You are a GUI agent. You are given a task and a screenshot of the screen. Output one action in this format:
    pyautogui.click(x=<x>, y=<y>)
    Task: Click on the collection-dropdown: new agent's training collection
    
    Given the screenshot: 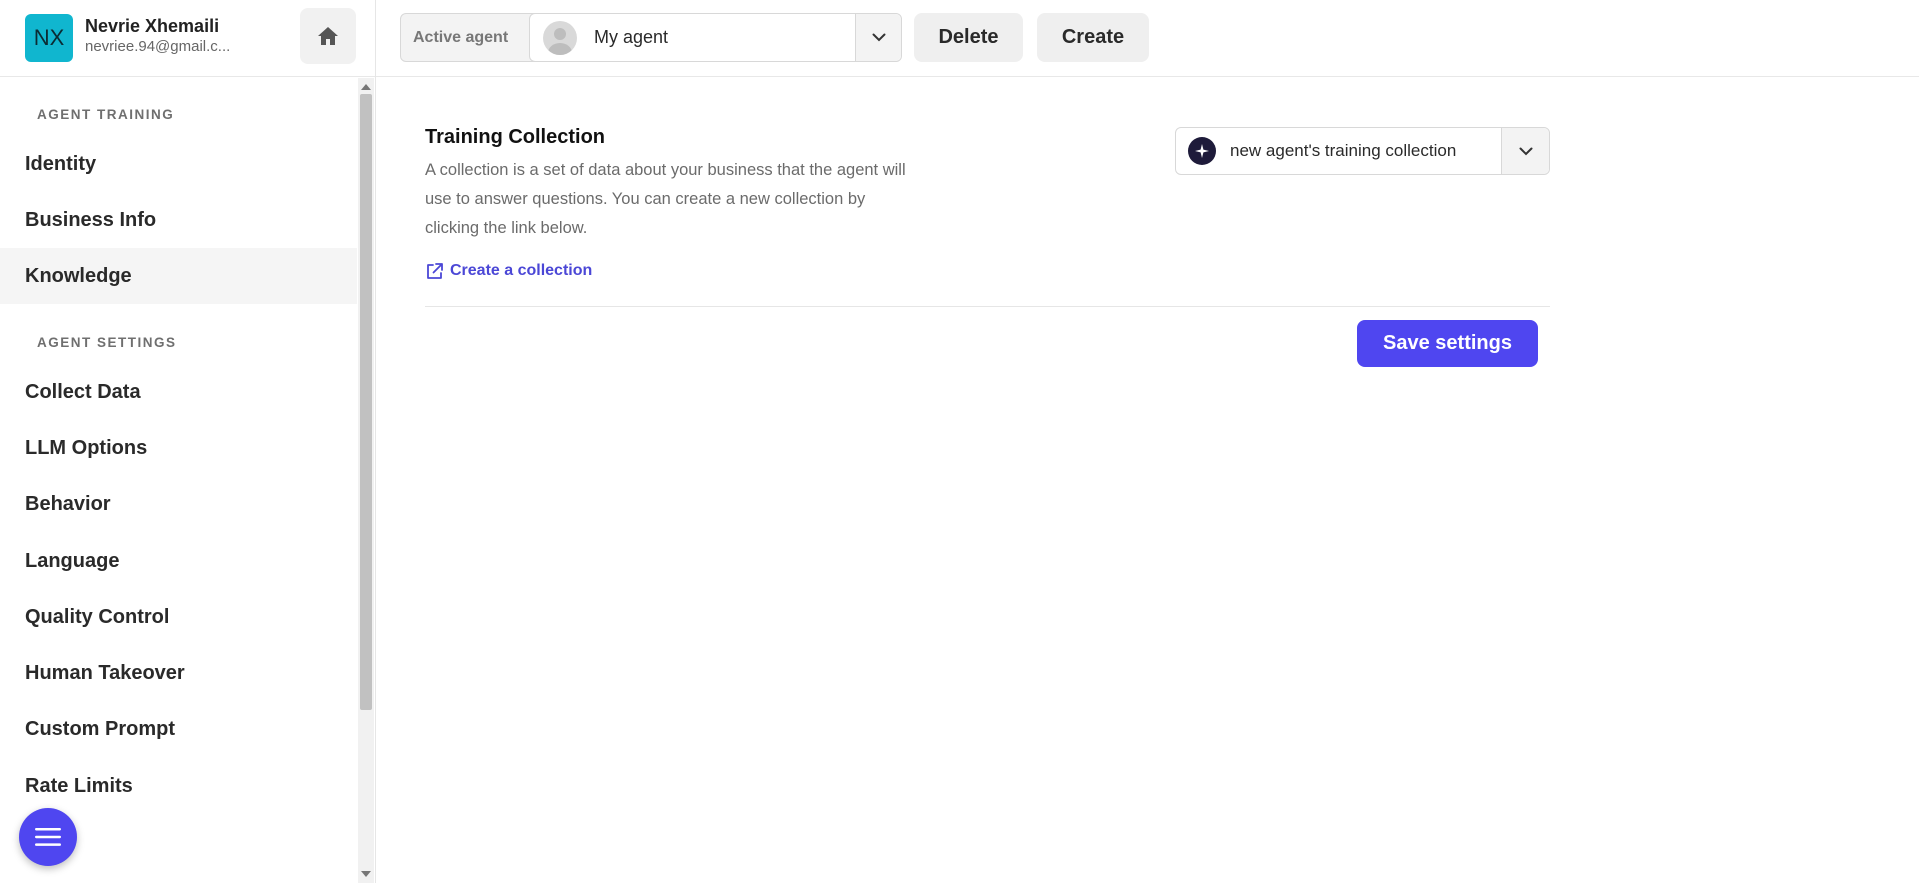 What is the action you would take?
    pyautogui.click(x=1362, y=151)
    